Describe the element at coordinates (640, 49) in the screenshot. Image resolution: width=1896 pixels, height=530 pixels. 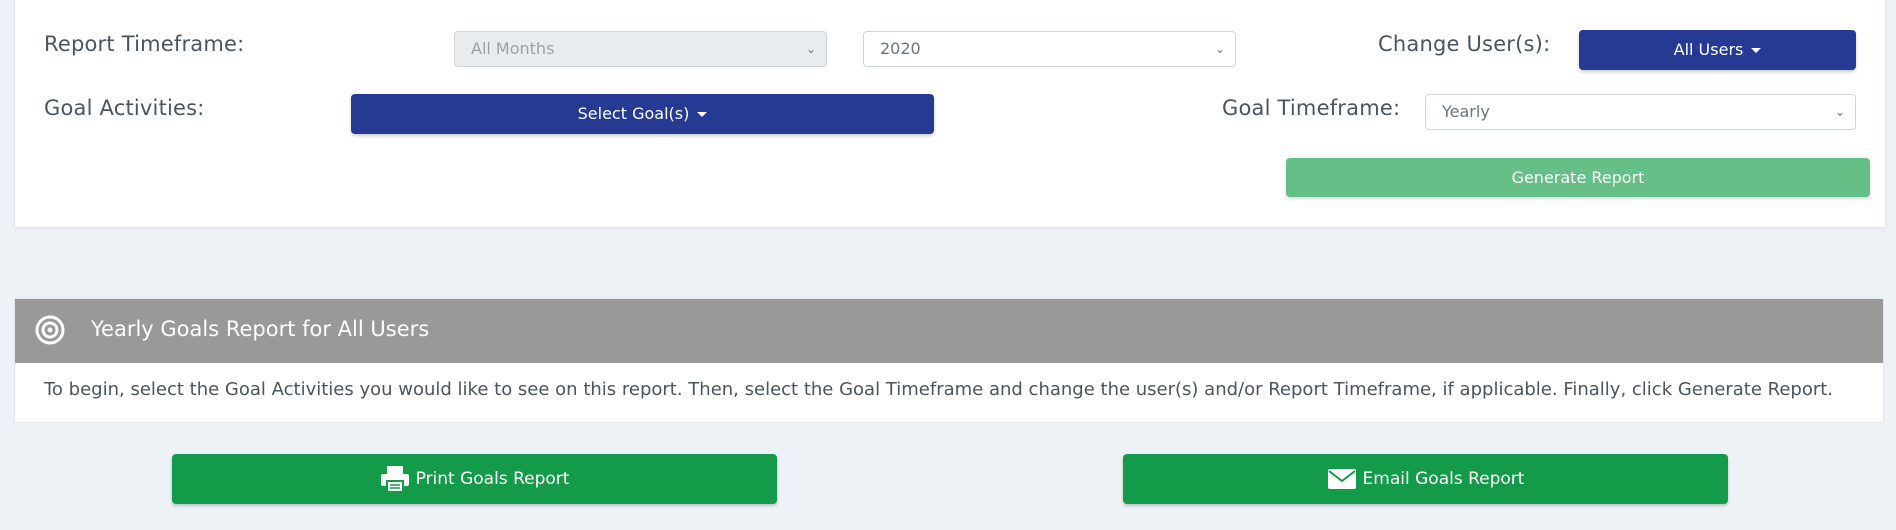
I see `month-select: All Months ⌄` at that location.